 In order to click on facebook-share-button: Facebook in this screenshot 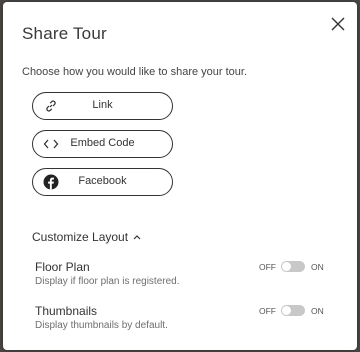, I will do `click(102, 182)`.